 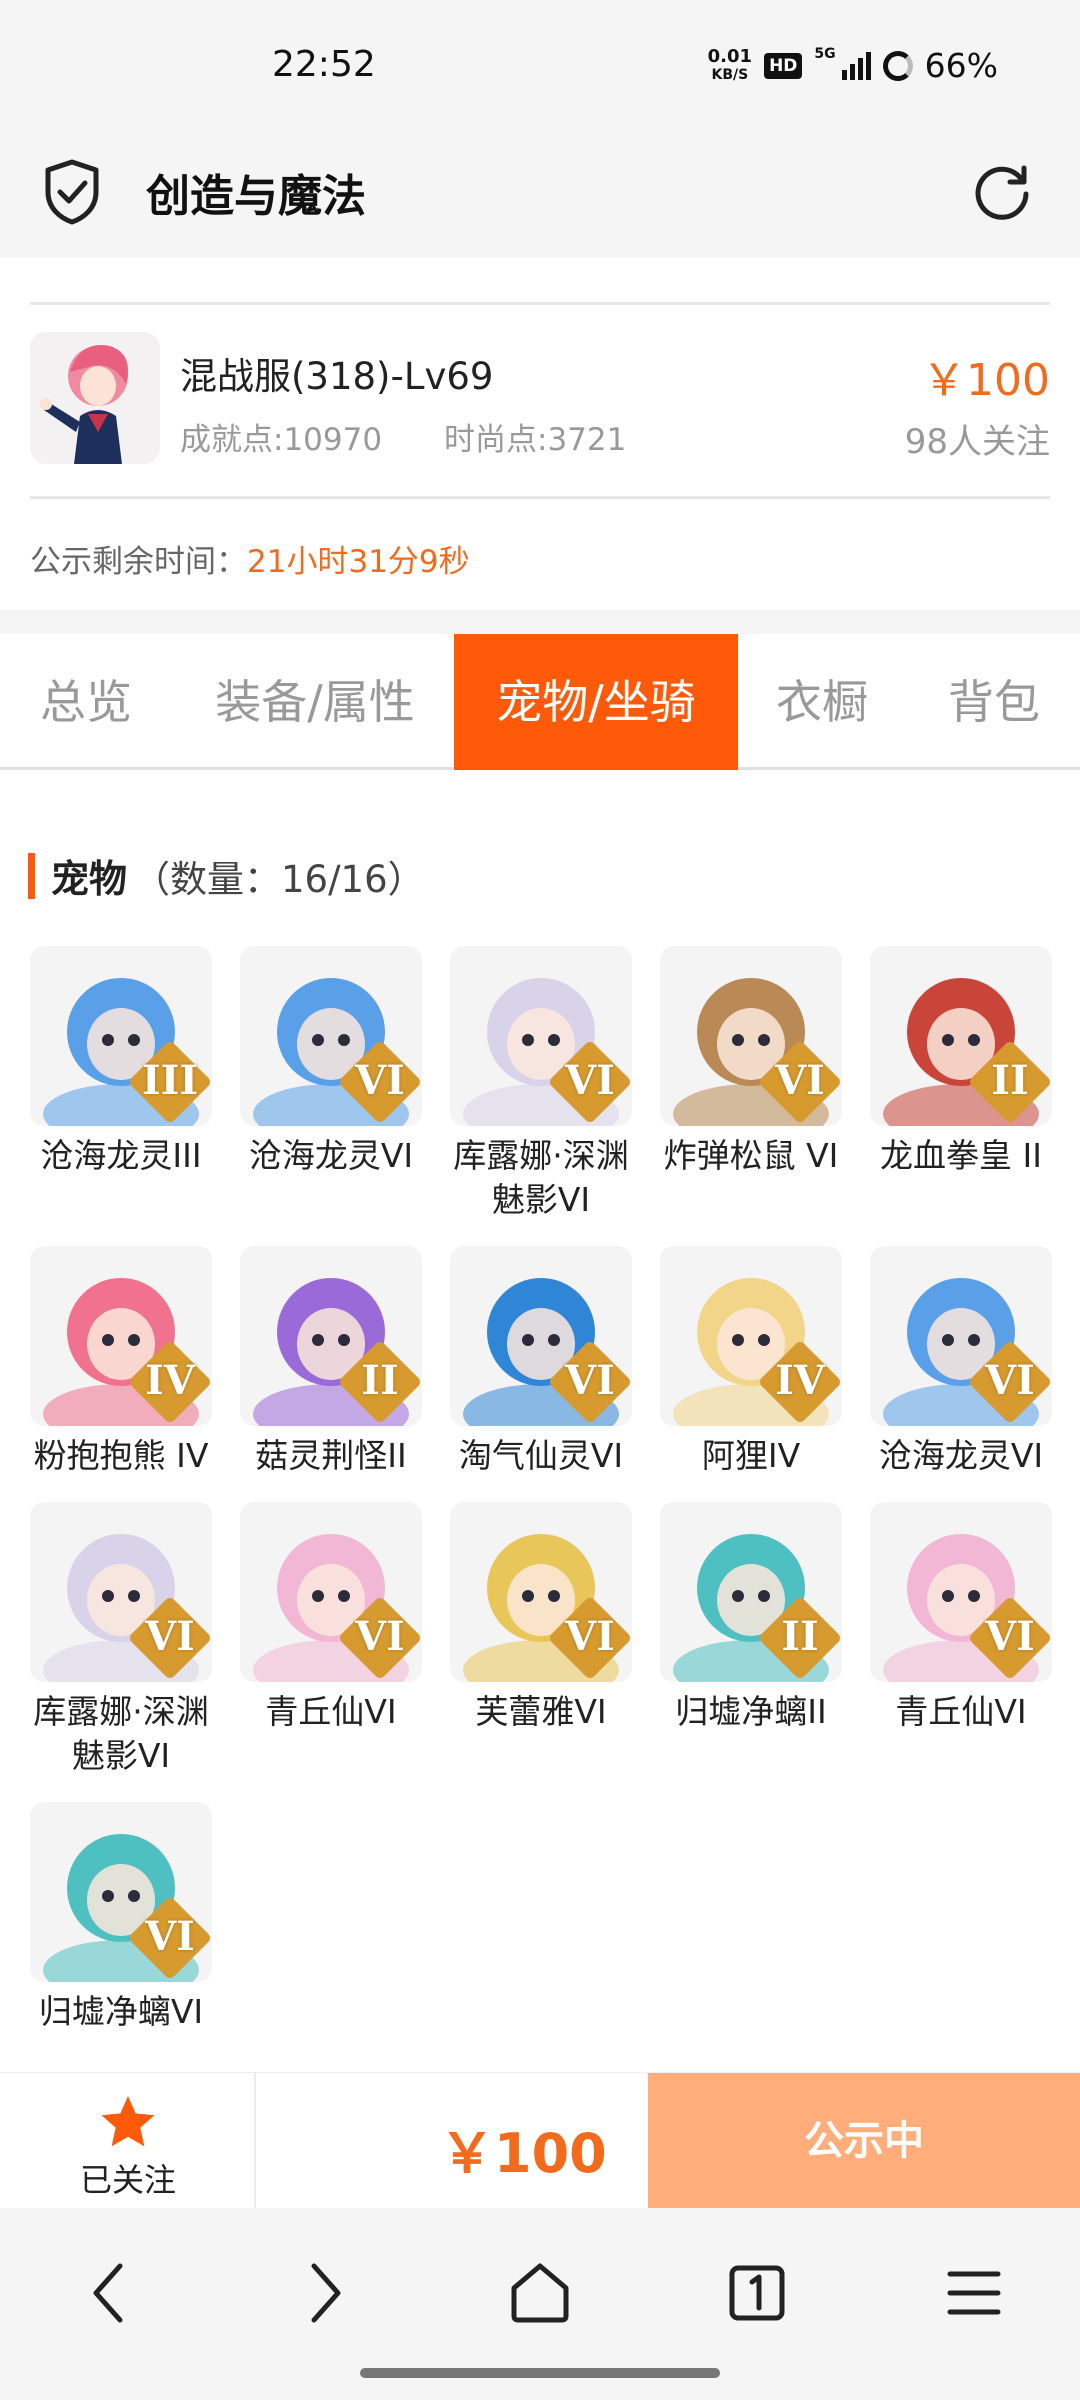 What do you see at coordinates (331, 1455) in the screenshot?
I see `pet-name: 菇灵荆怪II` at bounding box center [331, 1455].